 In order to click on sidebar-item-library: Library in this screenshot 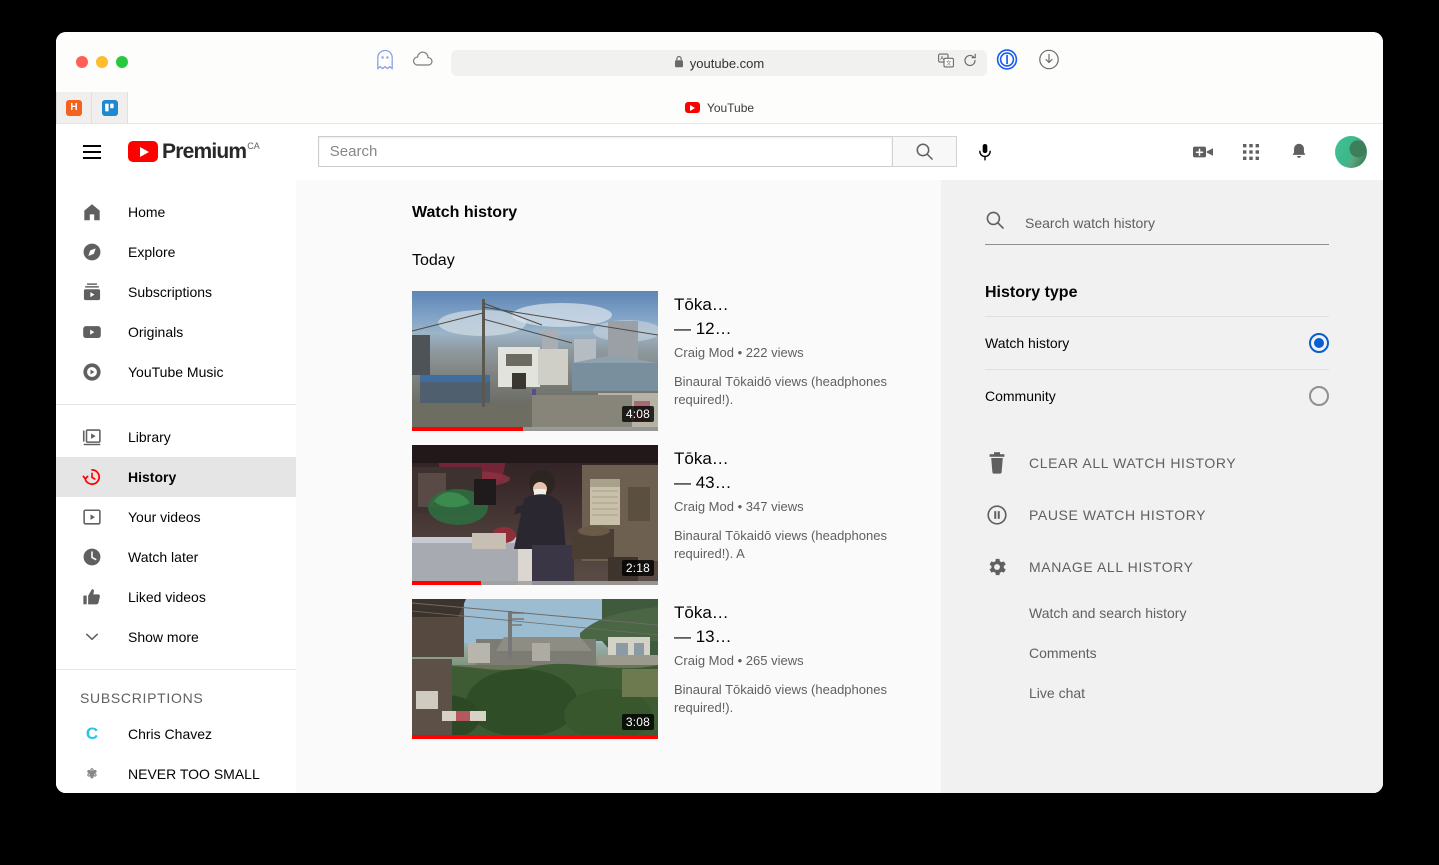, I will do `click(176, 437)`.